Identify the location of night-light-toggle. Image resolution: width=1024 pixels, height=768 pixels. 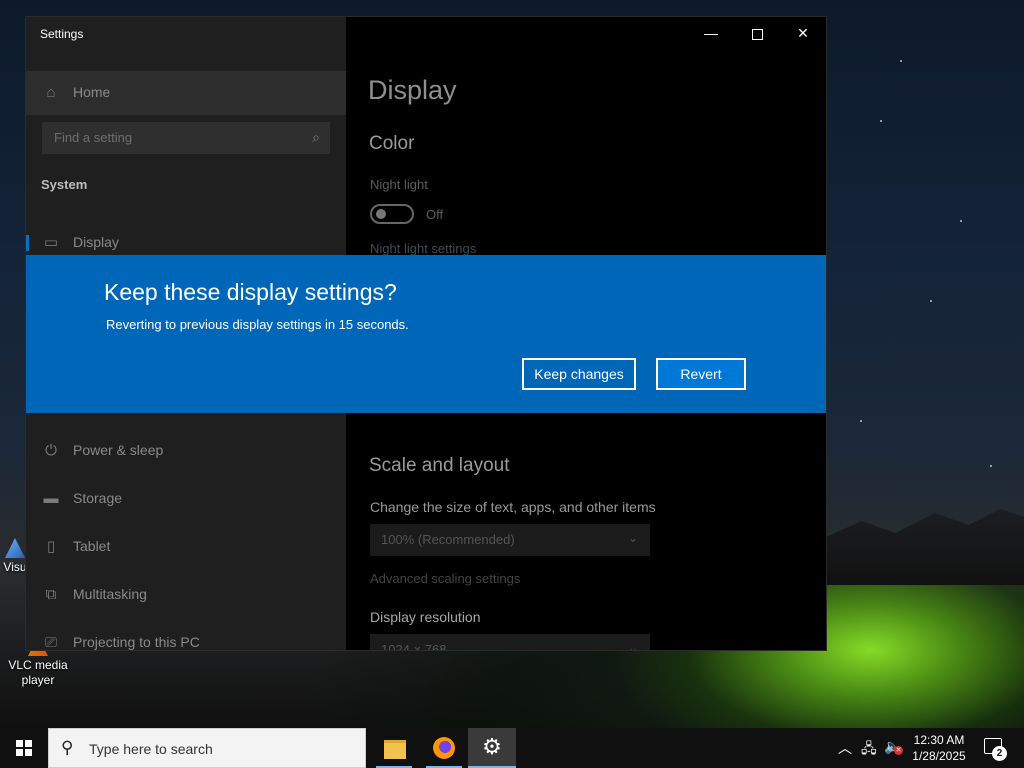
(392, 214).